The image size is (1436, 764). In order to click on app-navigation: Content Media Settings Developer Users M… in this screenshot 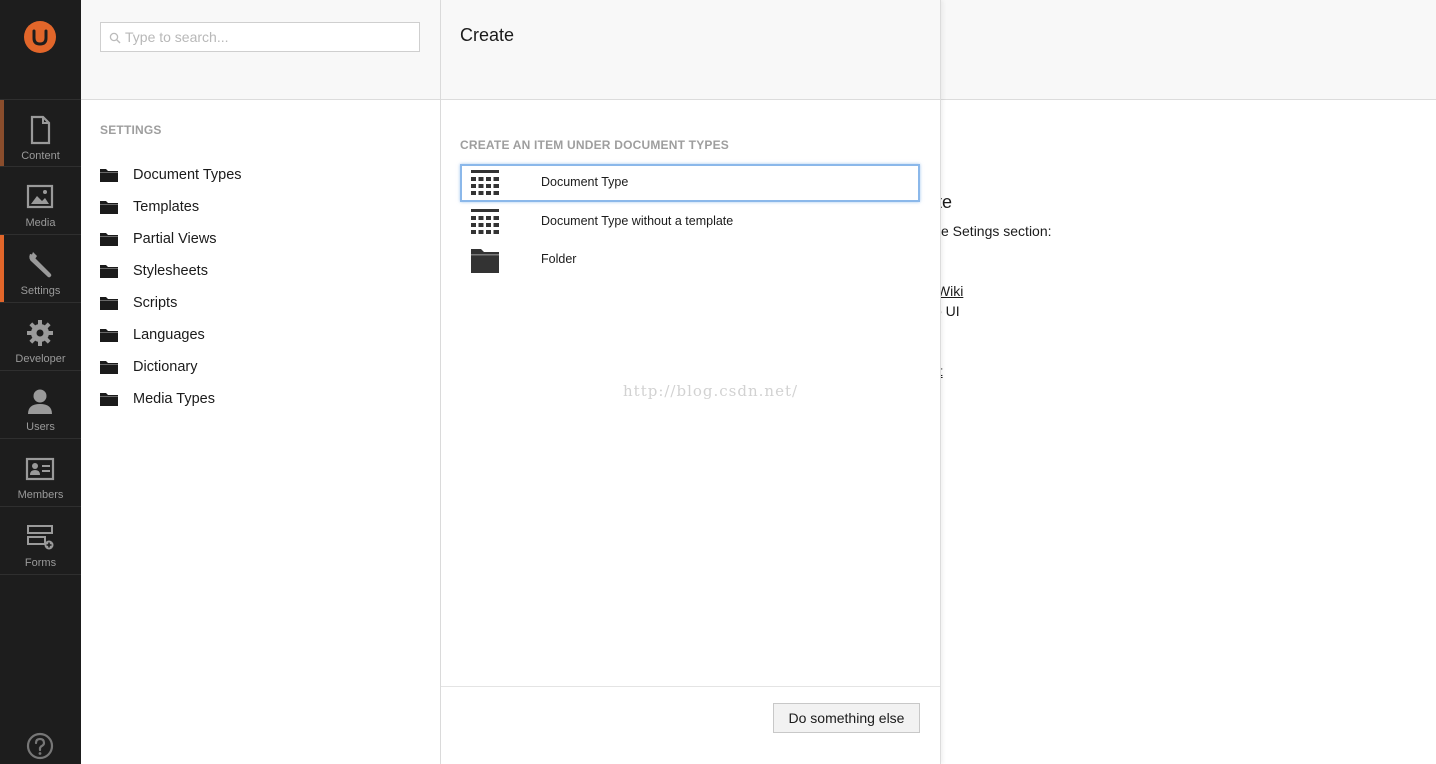, I will do `click(40, 382)`.